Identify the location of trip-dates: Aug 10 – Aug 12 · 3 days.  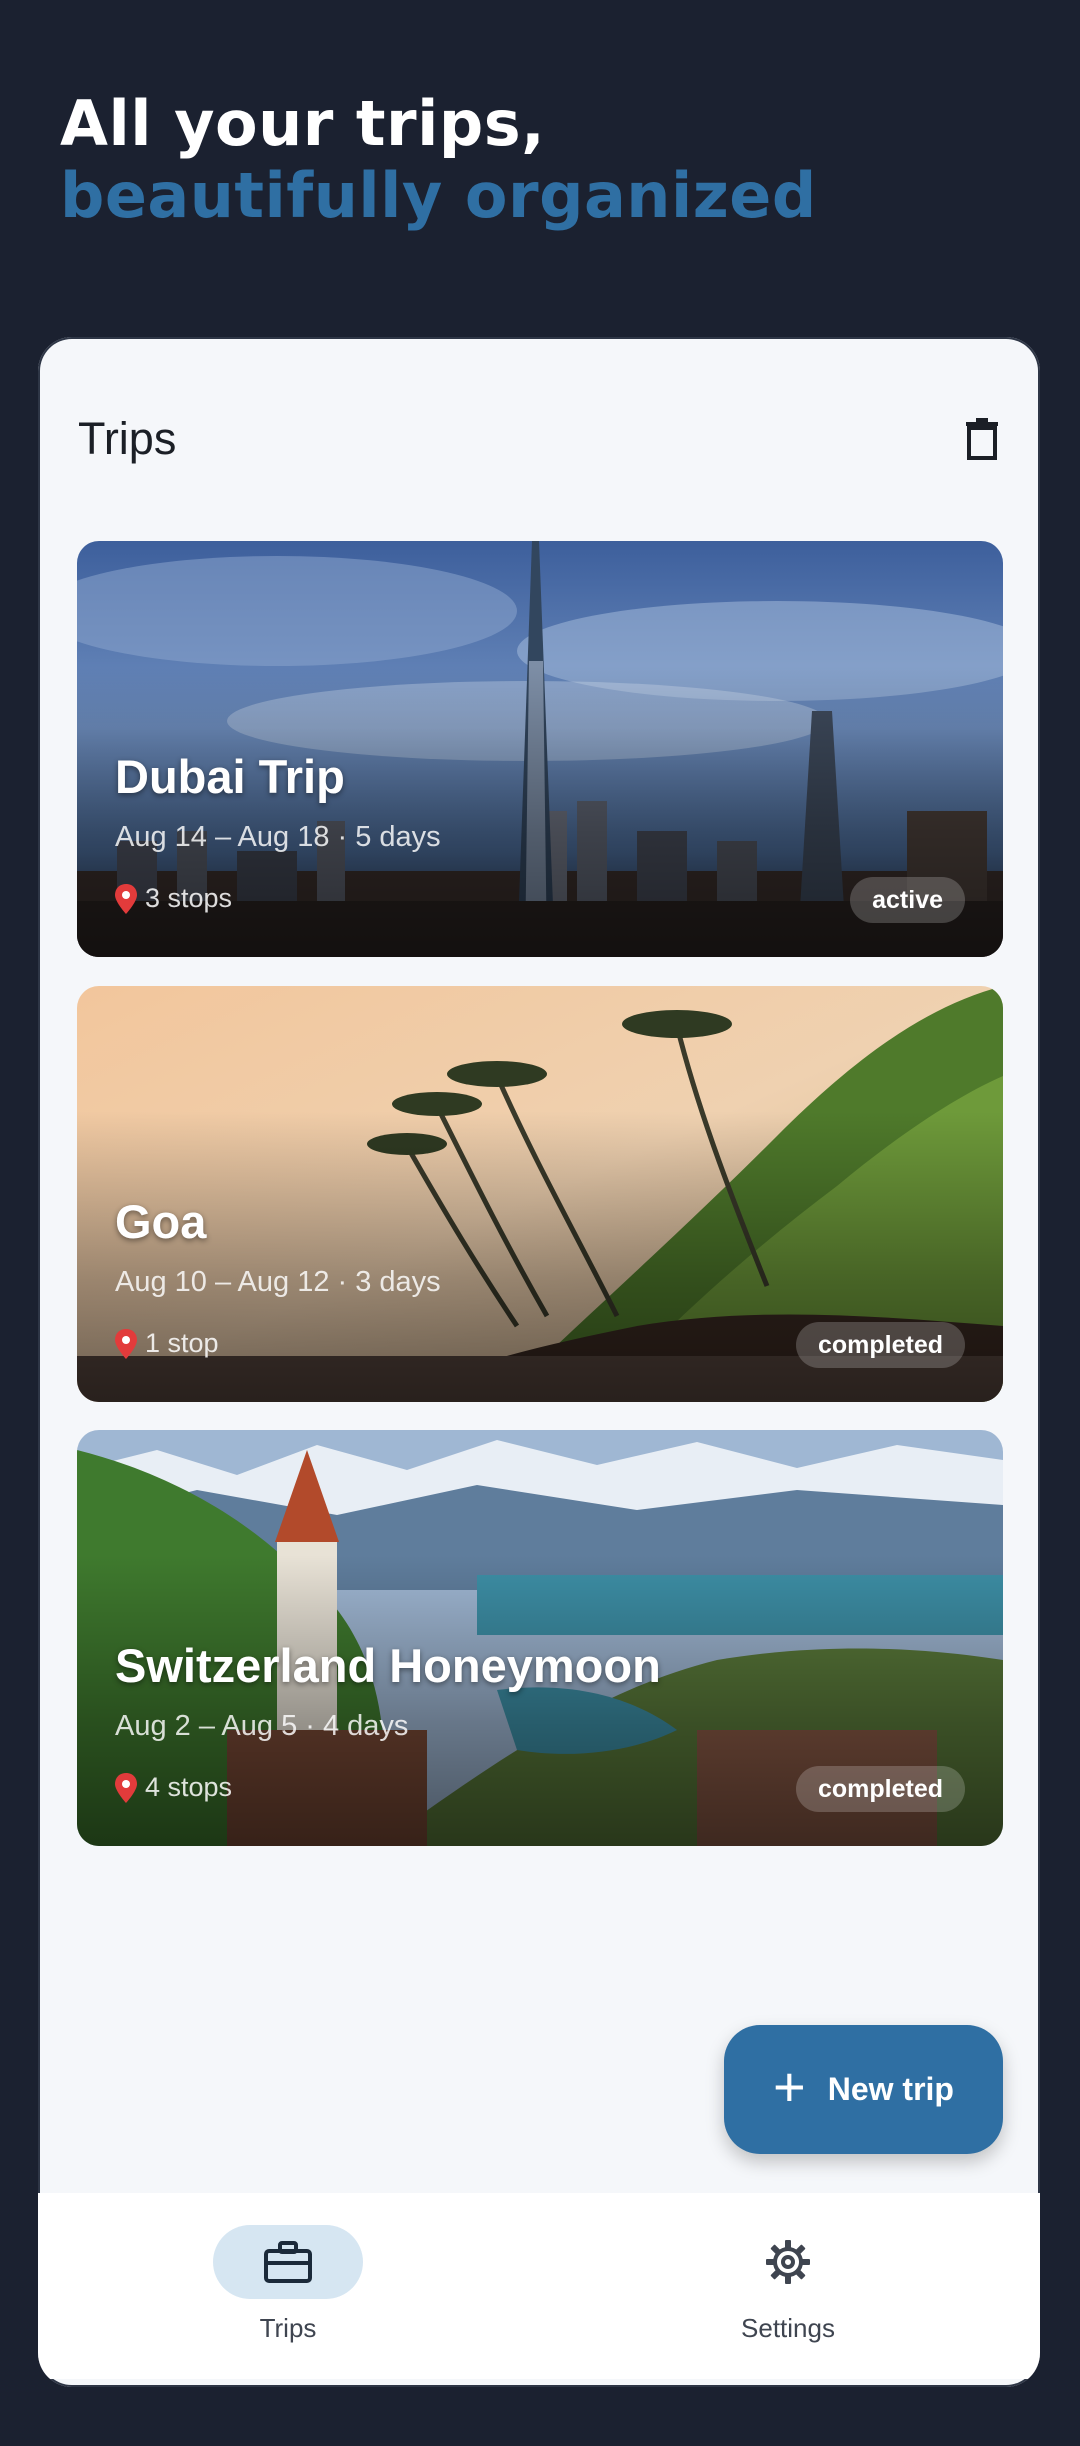
(278, 1282).